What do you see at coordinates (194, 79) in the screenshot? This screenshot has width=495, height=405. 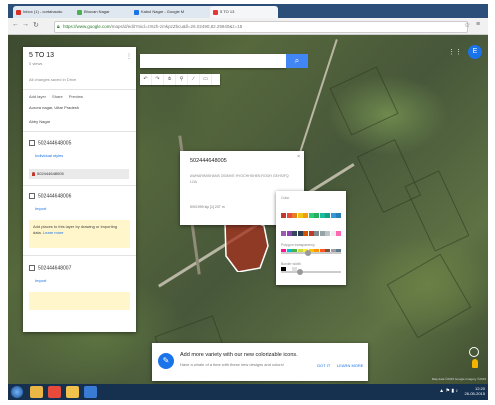 I see `line-icon: ∕` at bounding box center [194, 79].